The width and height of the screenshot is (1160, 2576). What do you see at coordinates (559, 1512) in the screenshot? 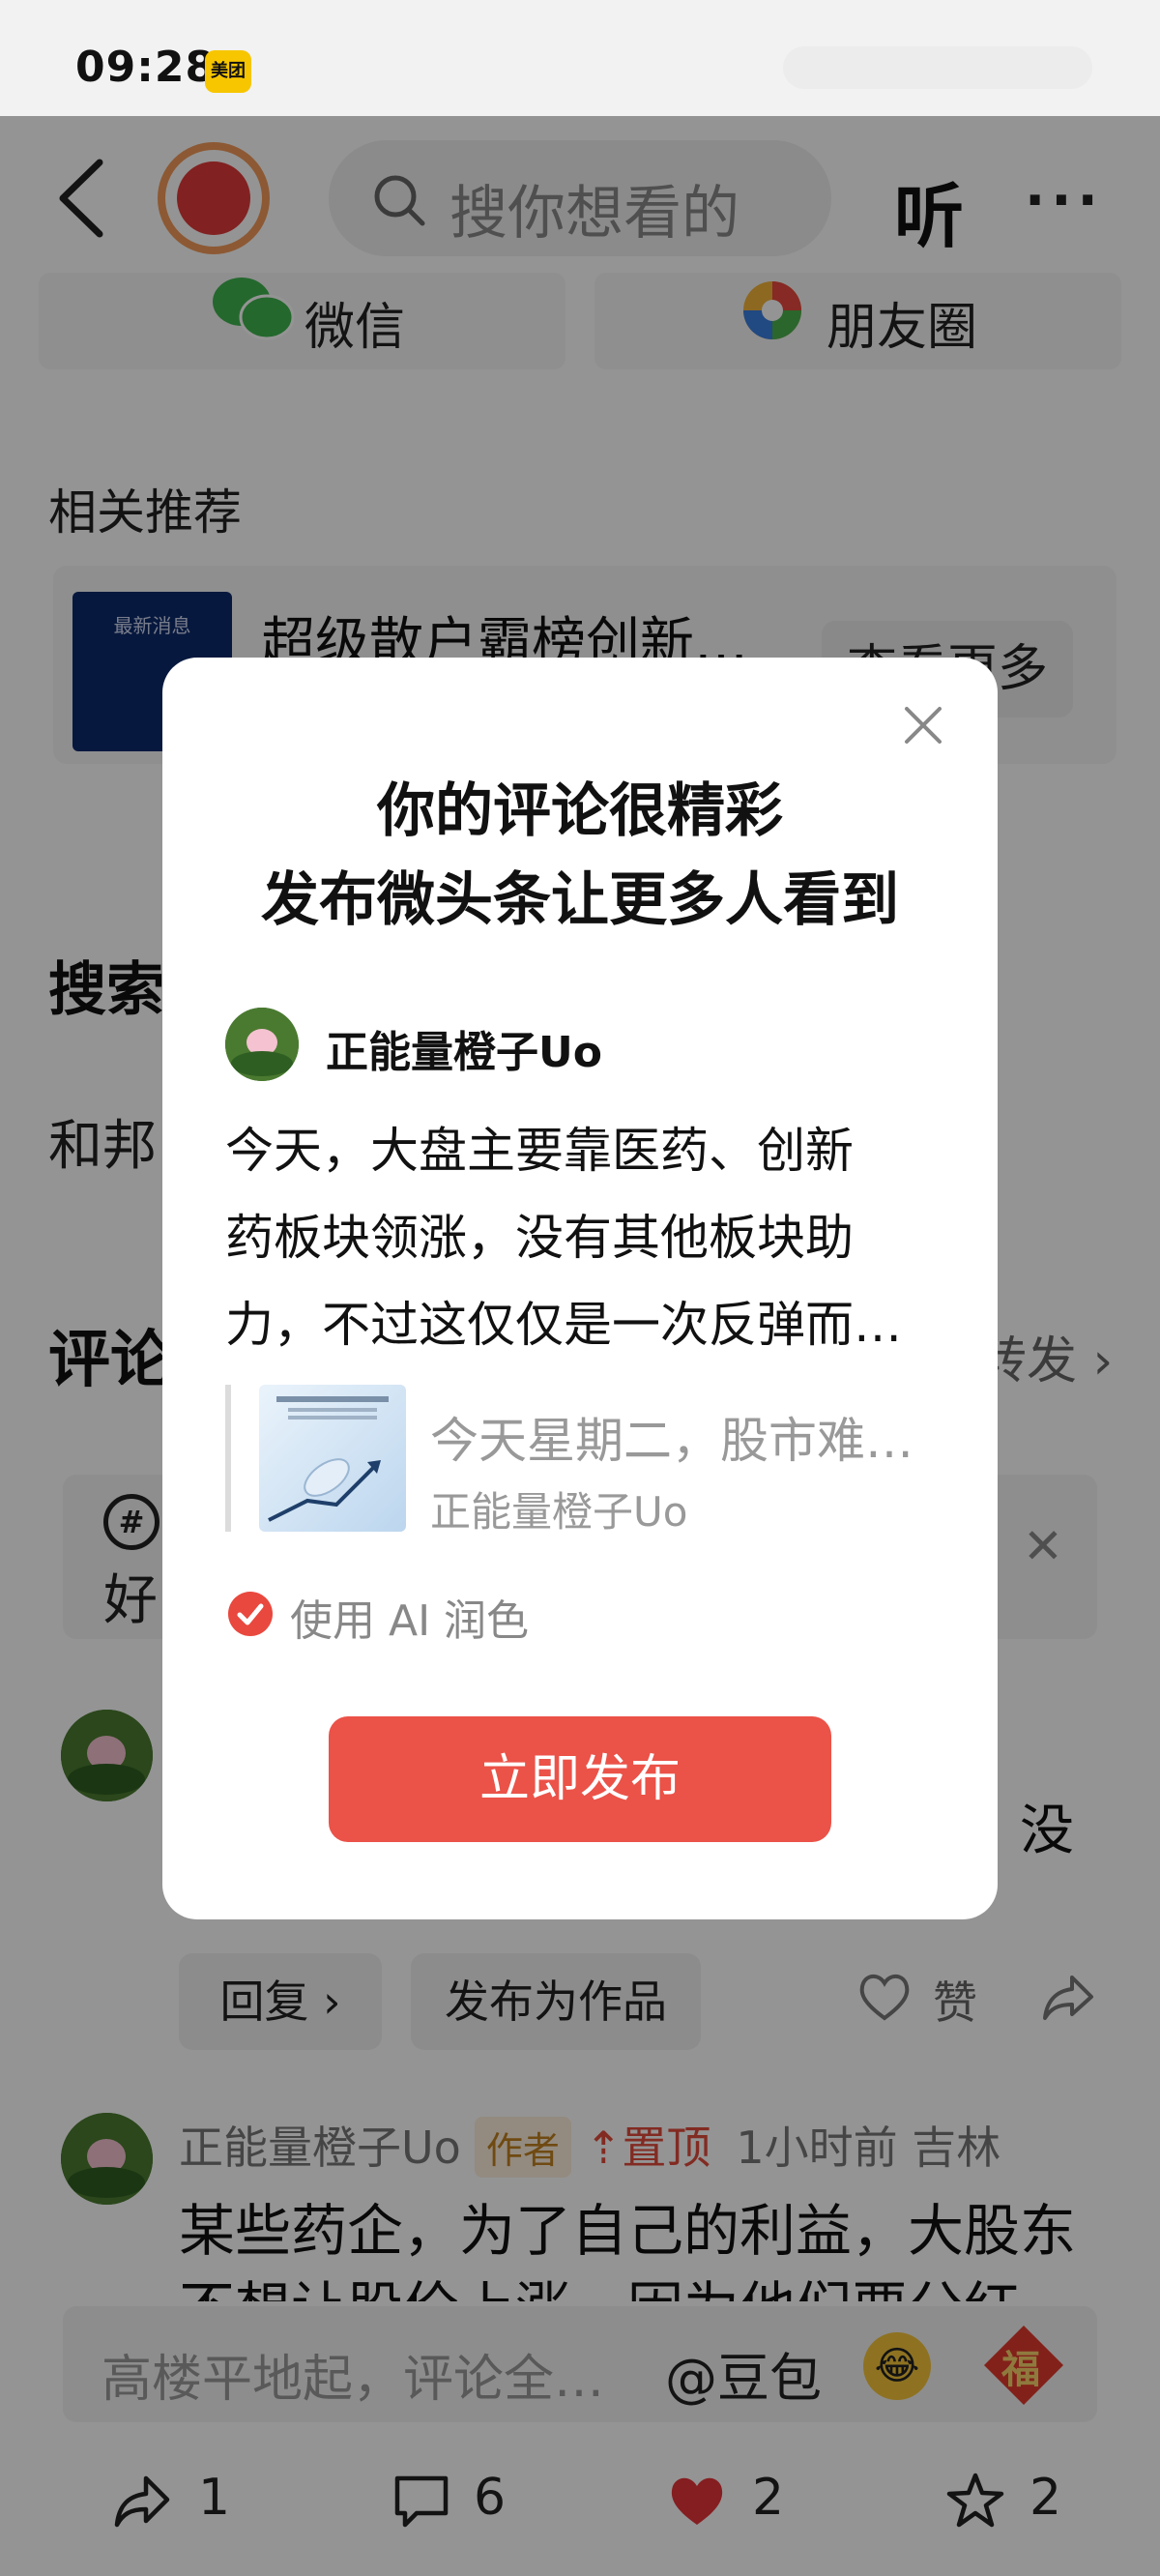
I see `quoted-article-author: 正能量橙子Uo` at bounding box center [559, 1512].